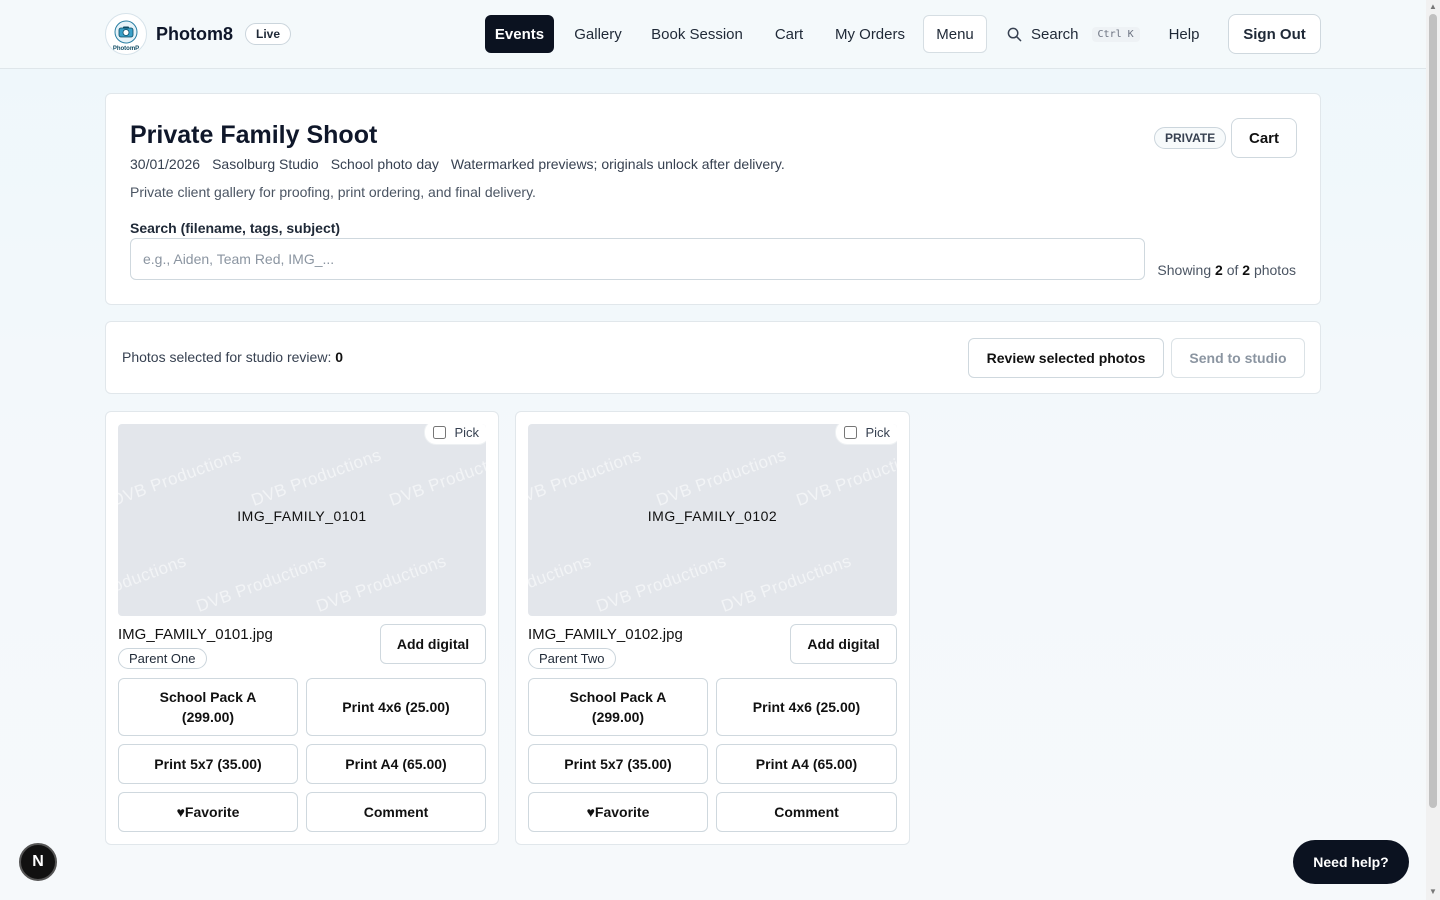 The height and width of the screenshot is (900, 1440). I want to click on nav-my-orders: My Orders, so click(870, 34).